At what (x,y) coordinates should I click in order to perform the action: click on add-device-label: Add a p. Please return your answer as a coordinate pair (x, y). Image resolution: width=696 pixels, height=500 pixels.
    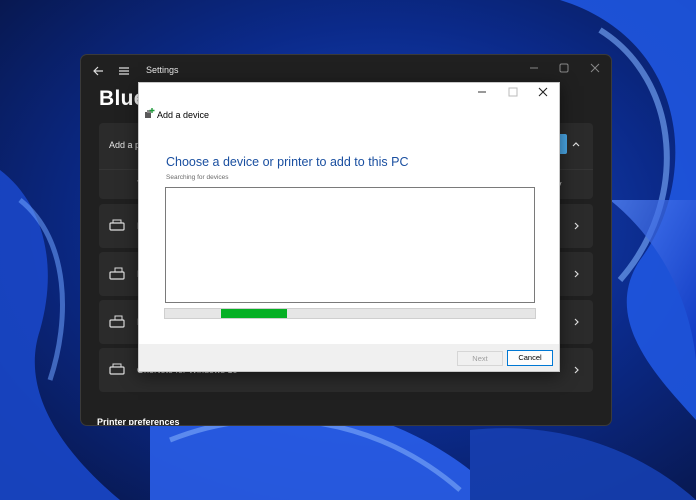
    Looking at the image, I should click on (125, 145).